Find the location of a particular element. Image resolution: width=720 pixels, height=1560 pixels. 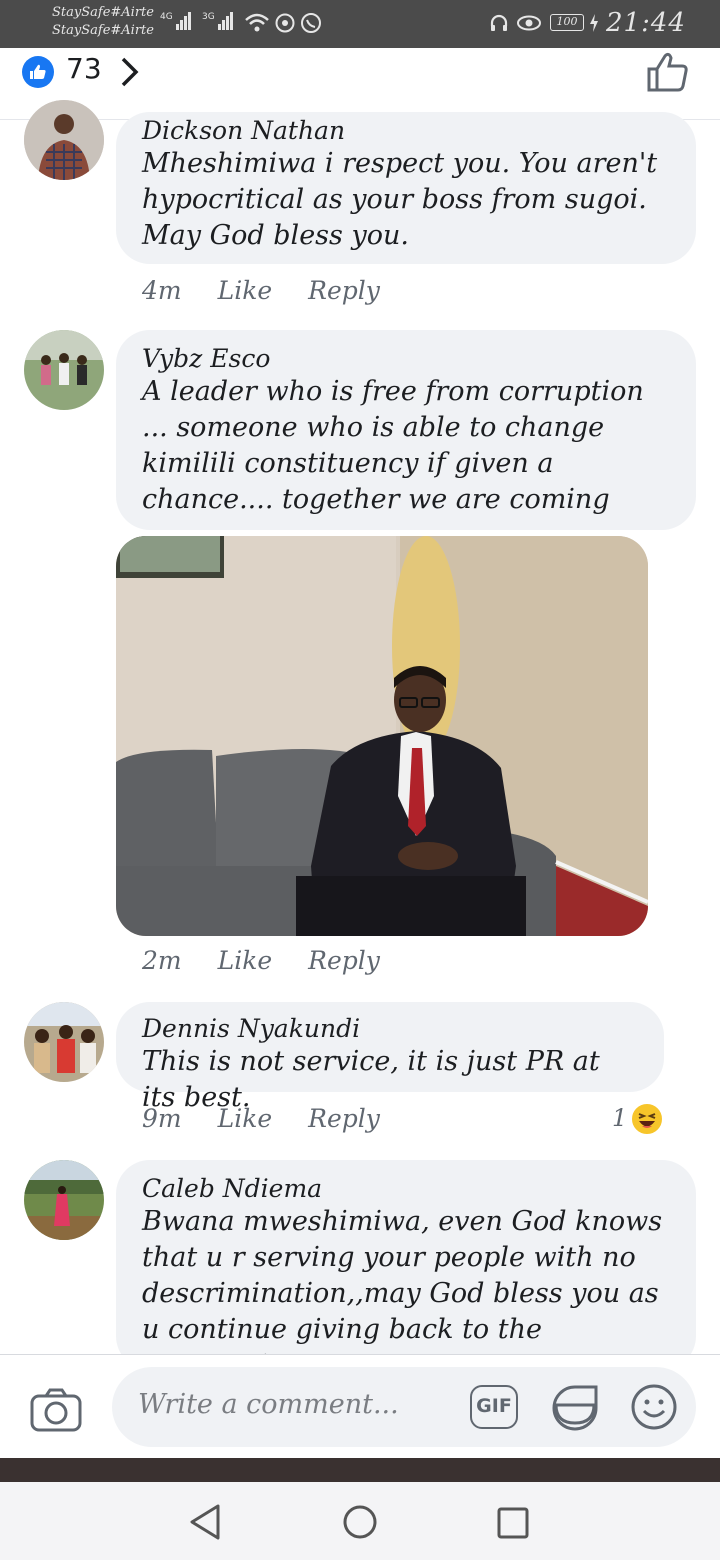

comment-author: Vybz Esco is located at coordinates (406, 359).